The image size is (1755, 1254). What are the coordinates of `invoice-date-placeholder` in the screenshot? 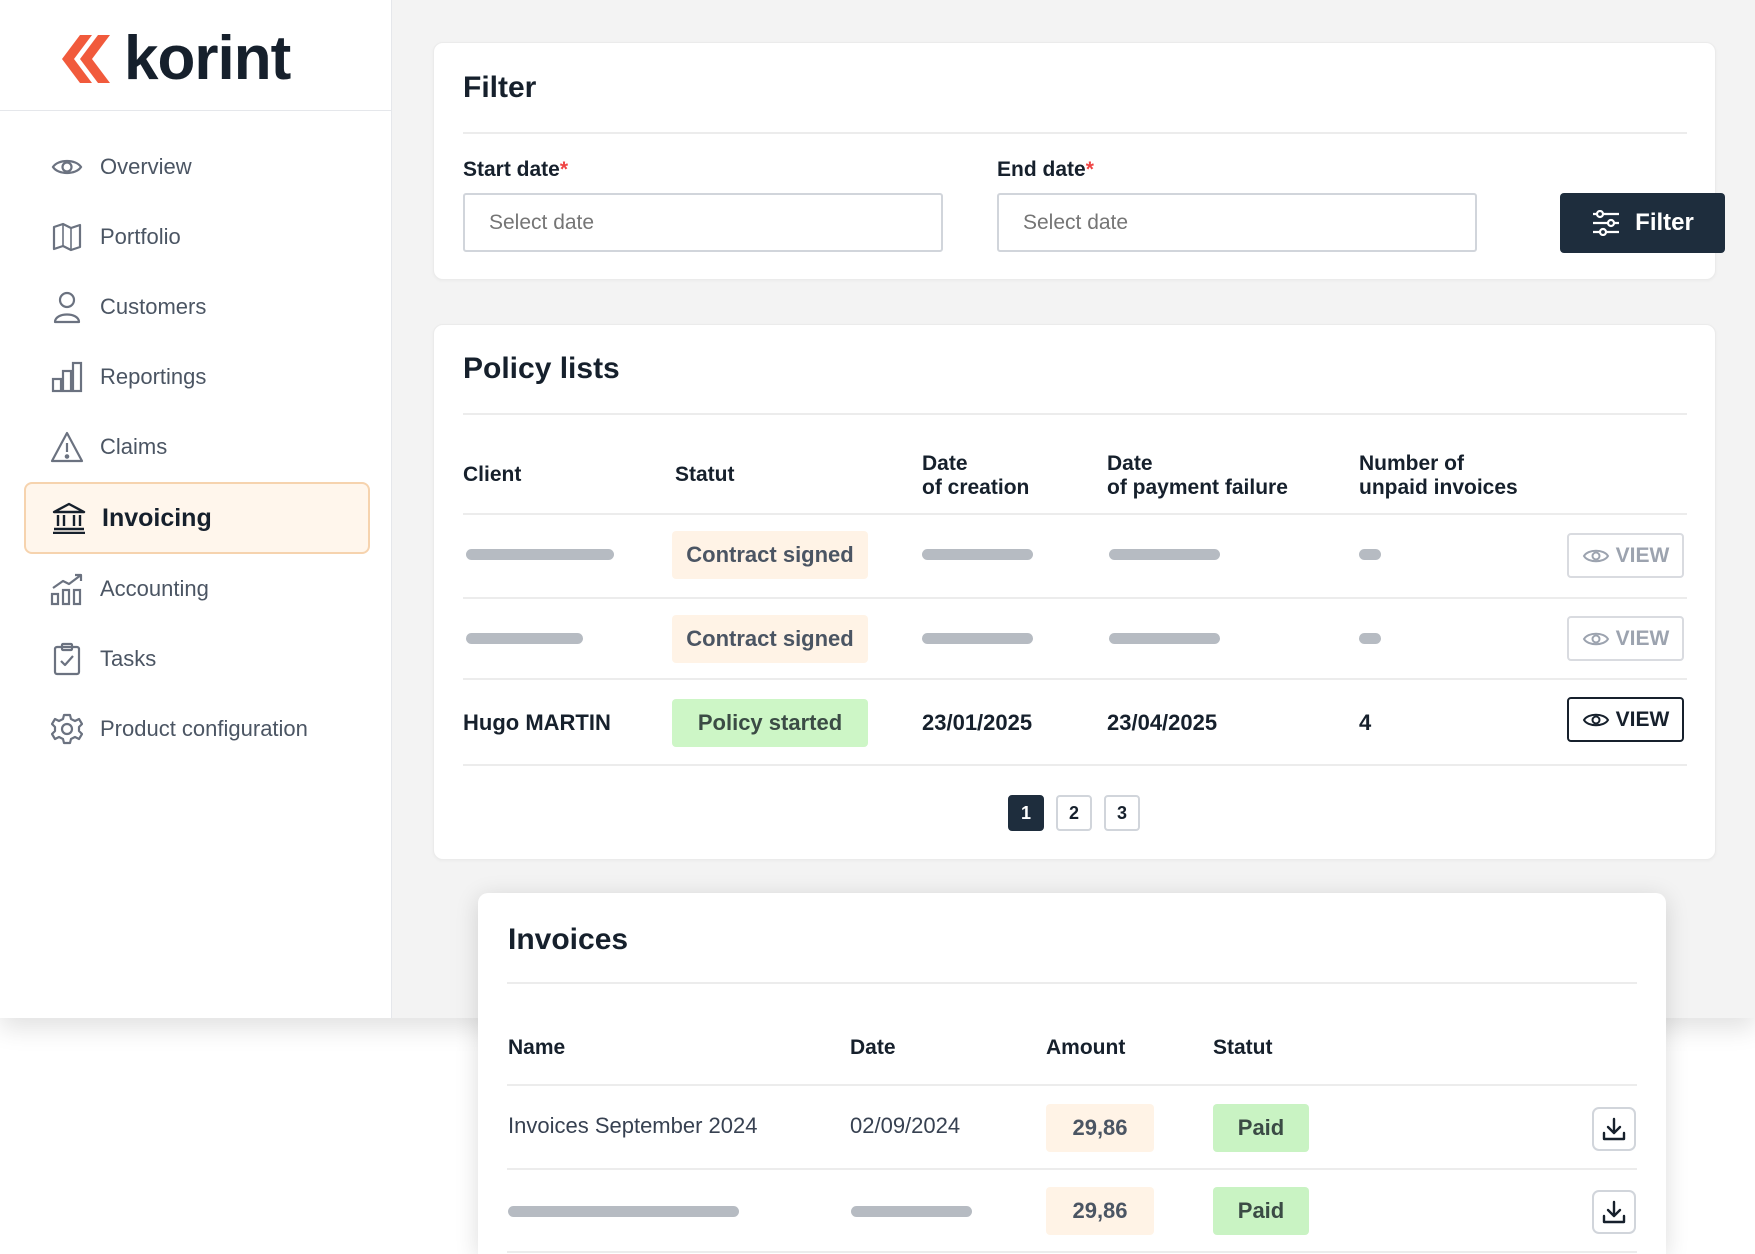 It's located at (911, 1211).